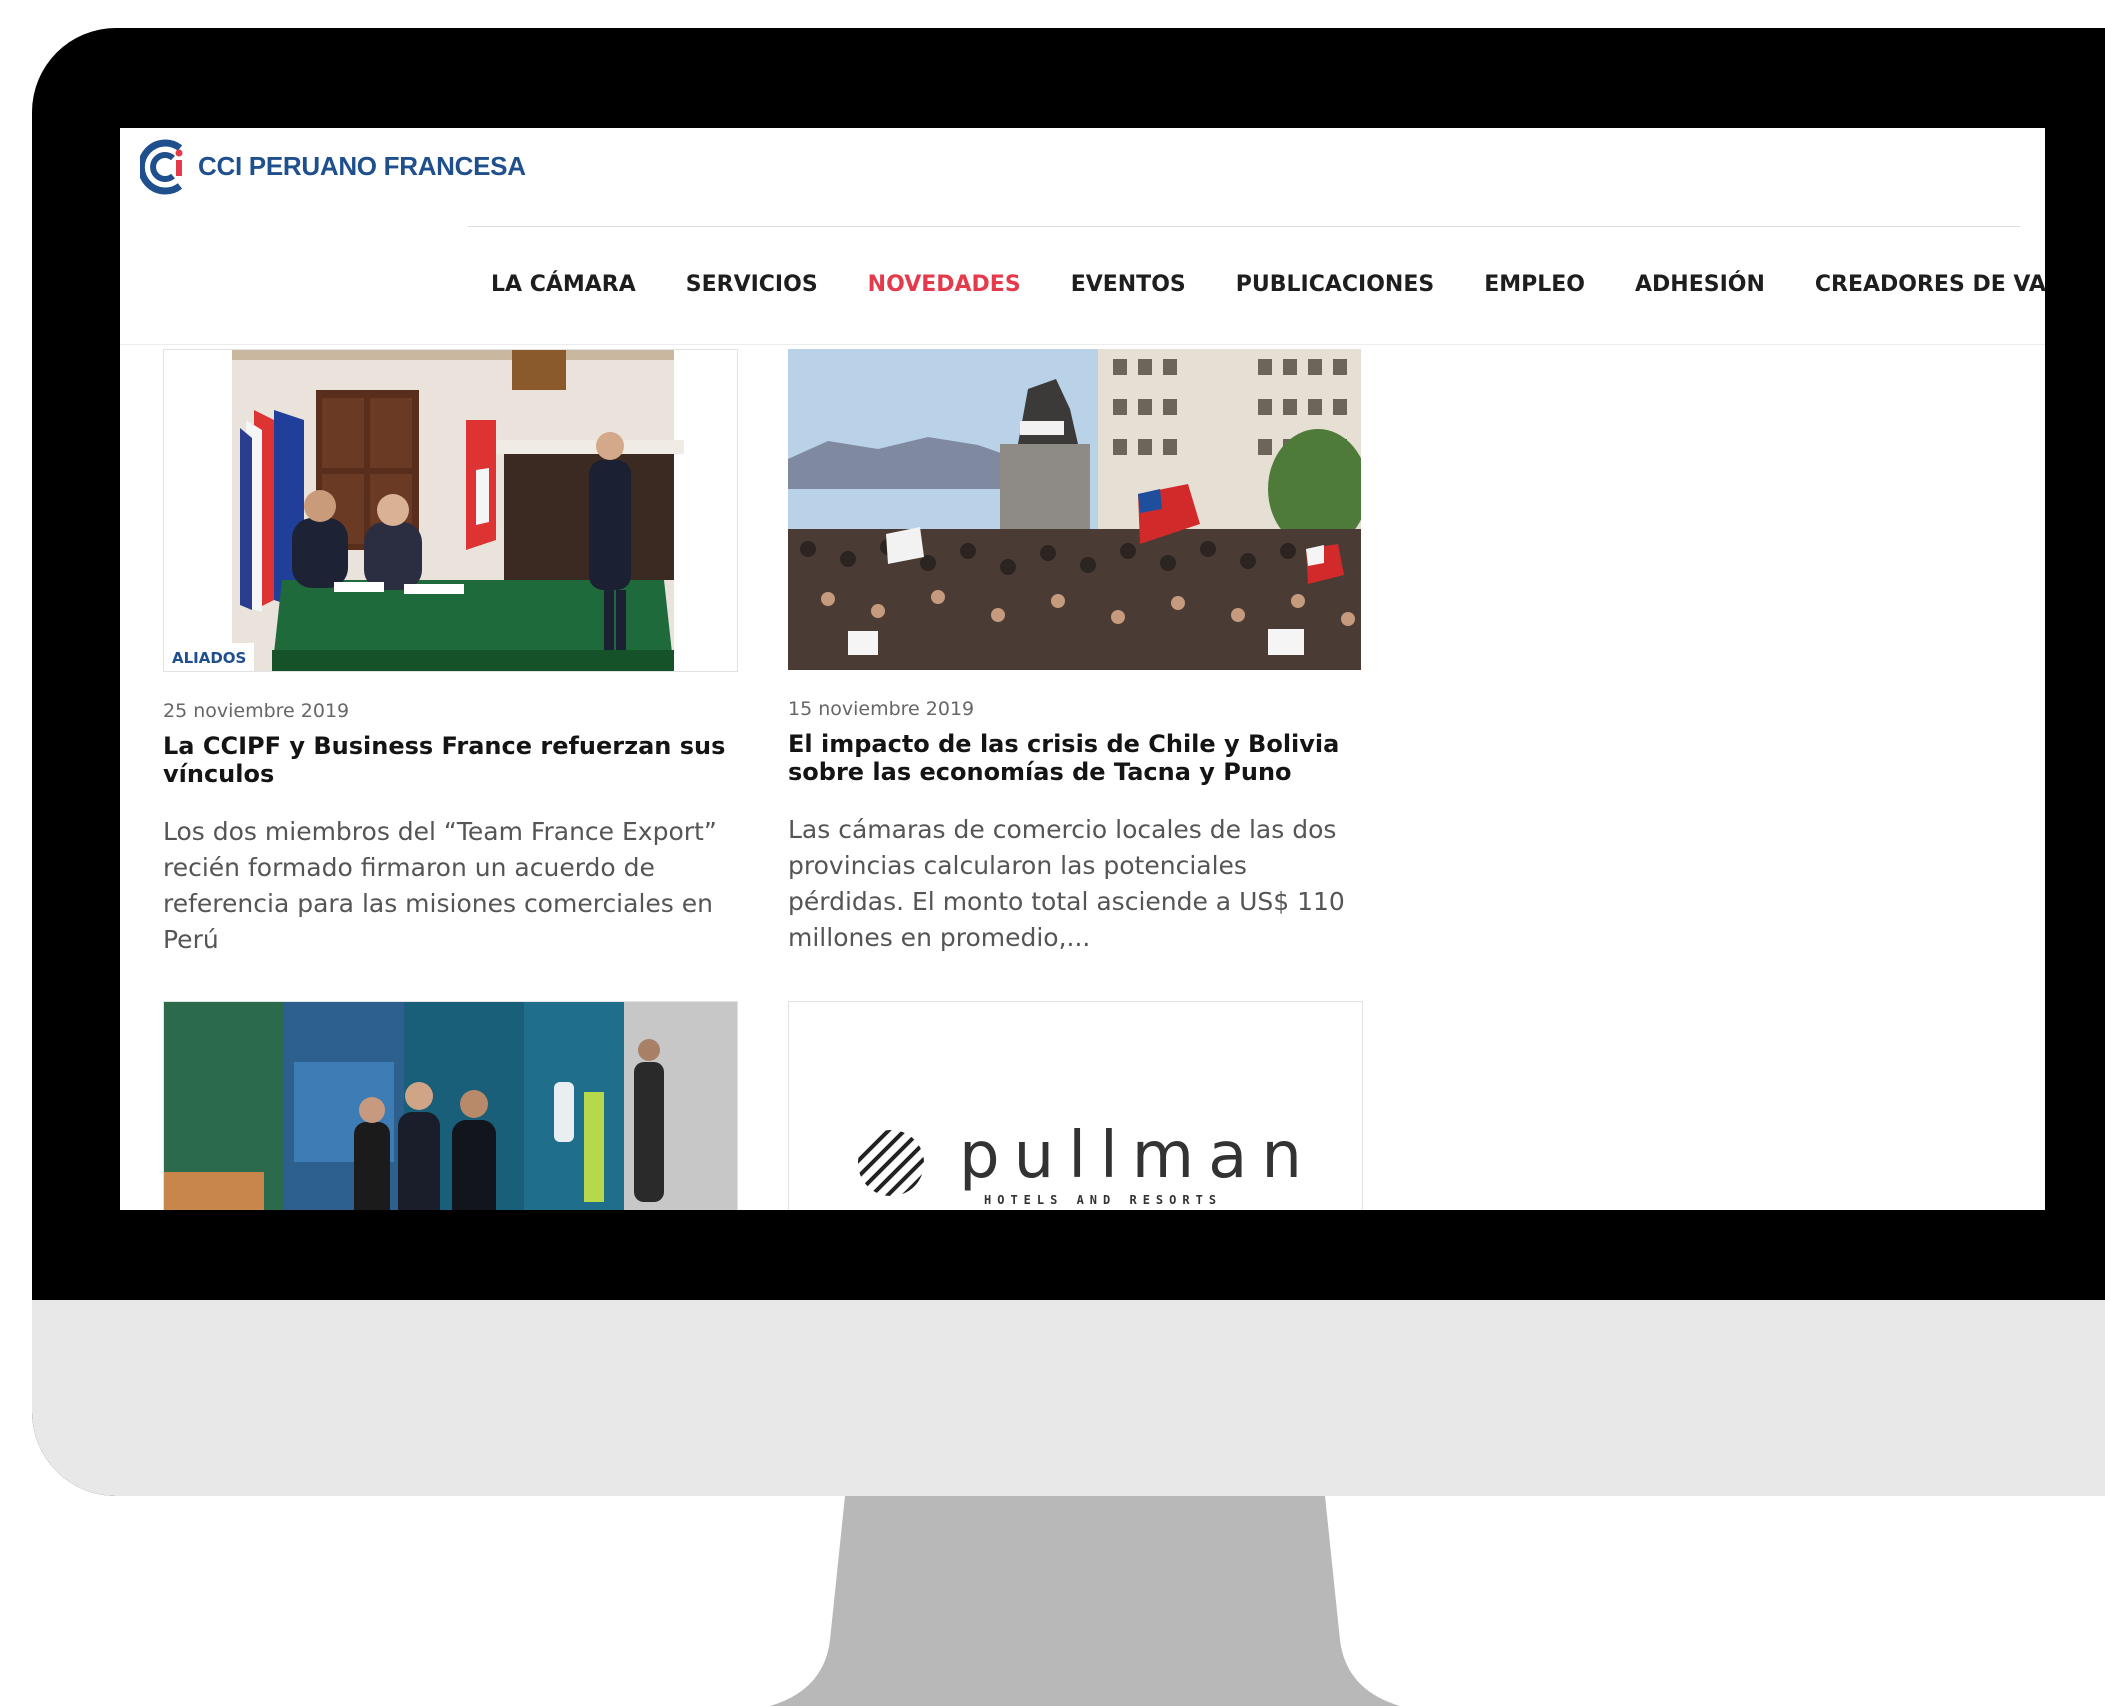  What do you see at coordinates (1137, 1156) in the screenshot?
I see `pullman-logo-text: pullman` at bounding box center [1137, 1156].